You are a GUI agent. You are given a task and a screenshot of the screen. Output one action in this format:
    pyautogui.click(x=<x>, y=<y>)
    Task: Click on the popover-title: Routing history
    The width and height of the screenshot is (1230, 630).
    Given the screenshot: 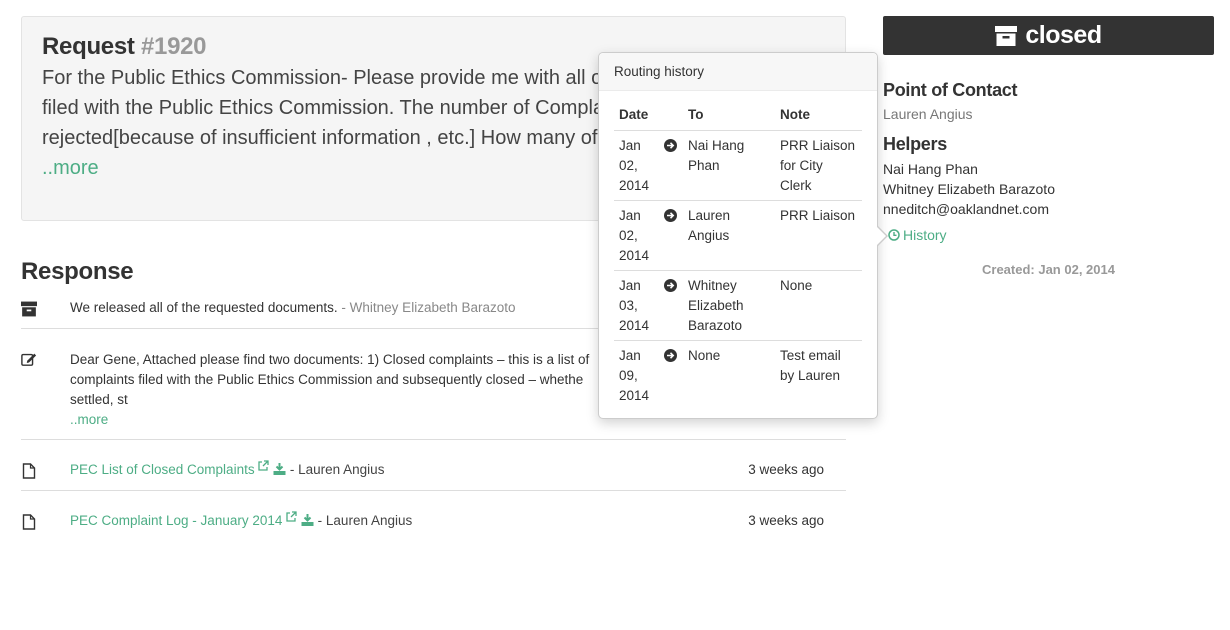 What is the action you would take?
    pyautogui.click(x=738, y=72)
    